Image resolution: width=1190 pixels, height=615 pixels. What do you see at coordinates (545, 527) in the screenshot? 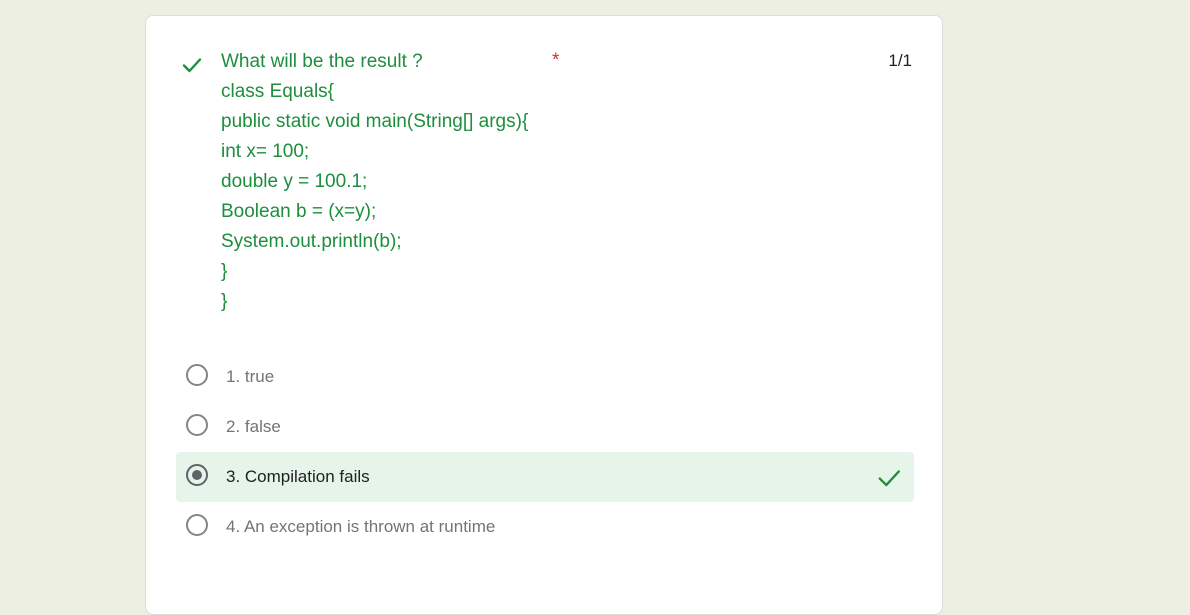
I see `option-exception: 4. An exception is thrown at runtime` at bounding box center [545, 527].